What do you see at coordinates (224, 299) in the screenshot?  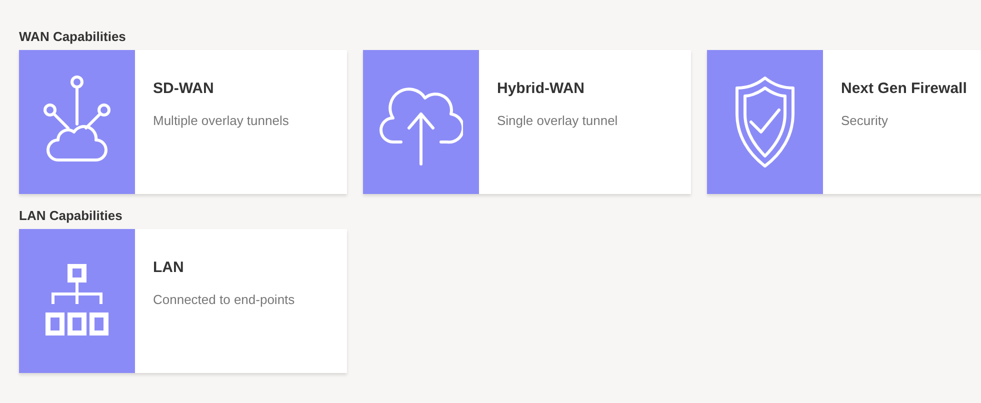 I see `card-description: Connected to end-points` at bounding box center [224, 299].